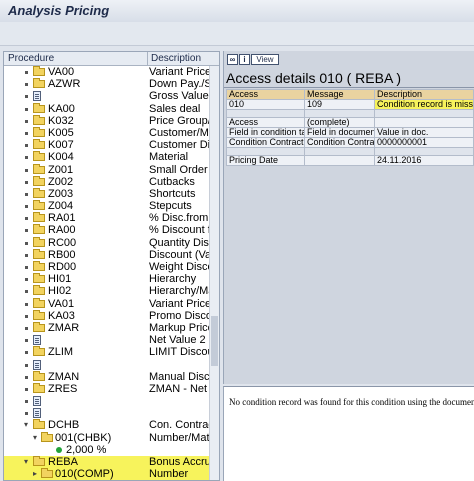 The height and width of the screenshot is (481, 474). What do you see at coordinates (232, 59) in the screenshot?
I see `binoculars-icon: ∞` at bounding box center [232, 59].